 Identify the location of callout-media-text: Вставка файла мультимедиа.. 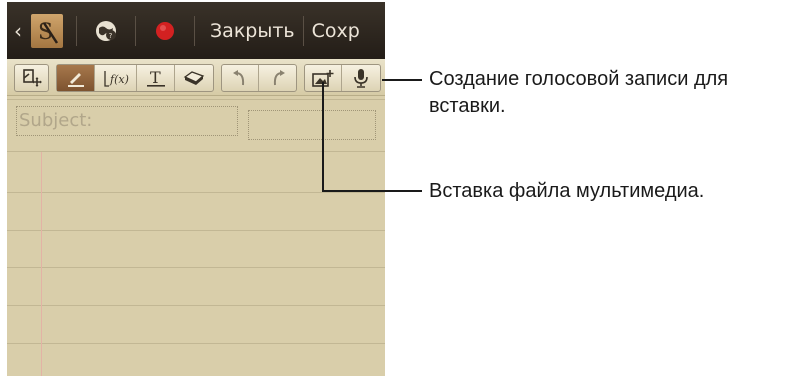
(567, 191).